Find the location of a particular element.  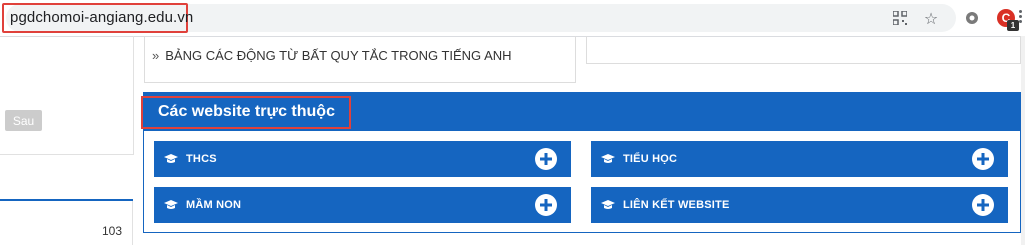

left-panel is located at coordinates (67, 95).